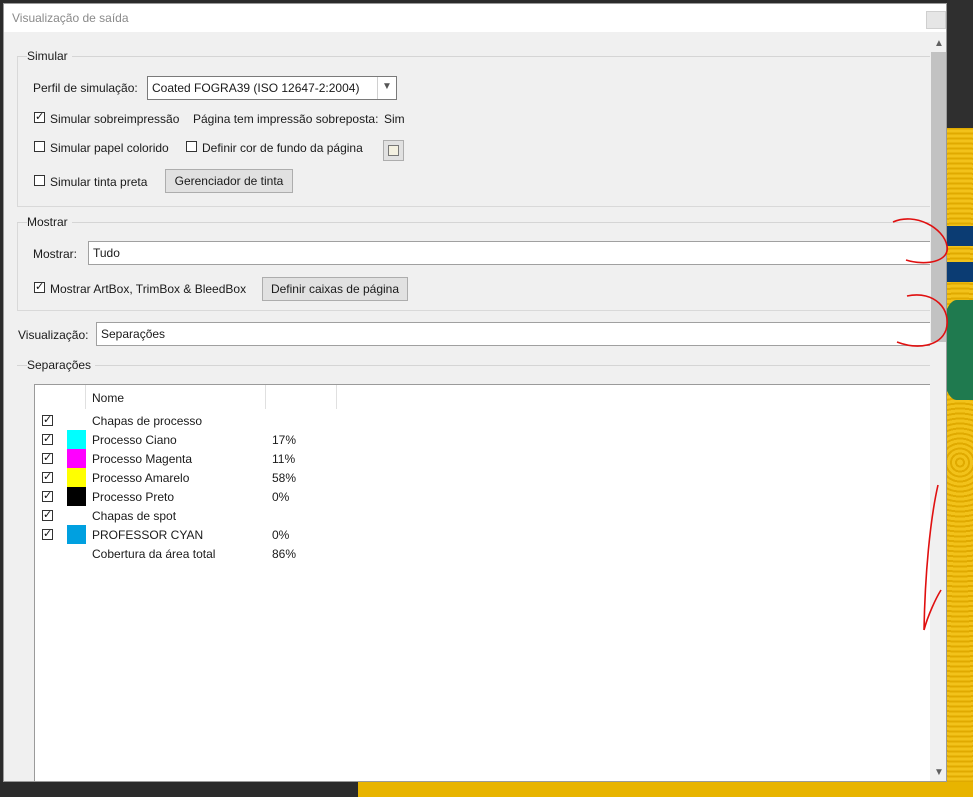 The width and height of the screenshot is (973, 797). I want to click on row-name: Chapas de processo, so click(147, 421).